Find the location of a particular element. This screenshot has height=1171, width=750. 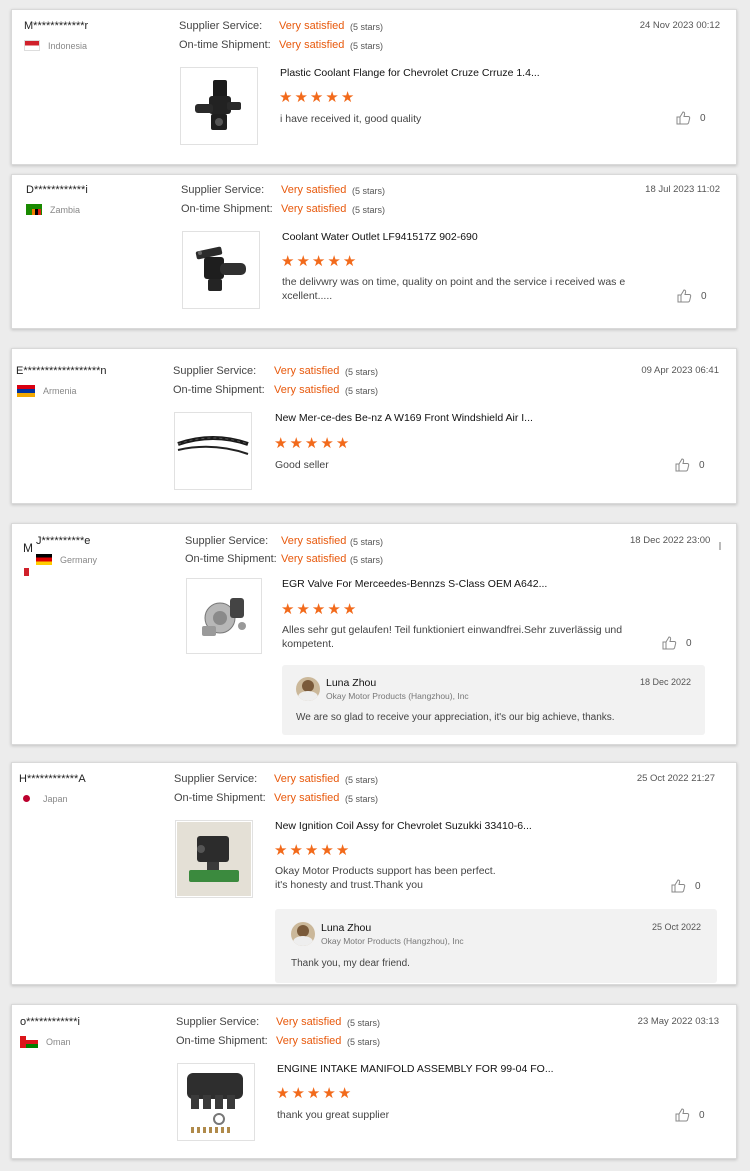

reviewer-country: Japan is located at coordinates (43, 798).